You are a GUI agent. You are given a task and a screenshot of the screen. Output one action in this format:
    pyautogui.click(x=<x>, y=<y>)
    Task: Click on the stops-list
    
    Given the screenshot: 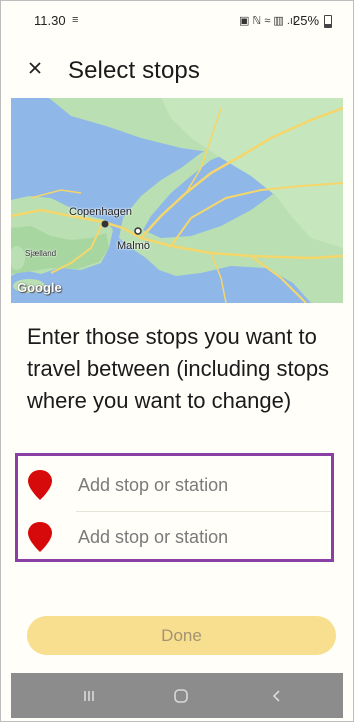 What is the action you would take?
    pyautogui.click(x=174, y=507)
    